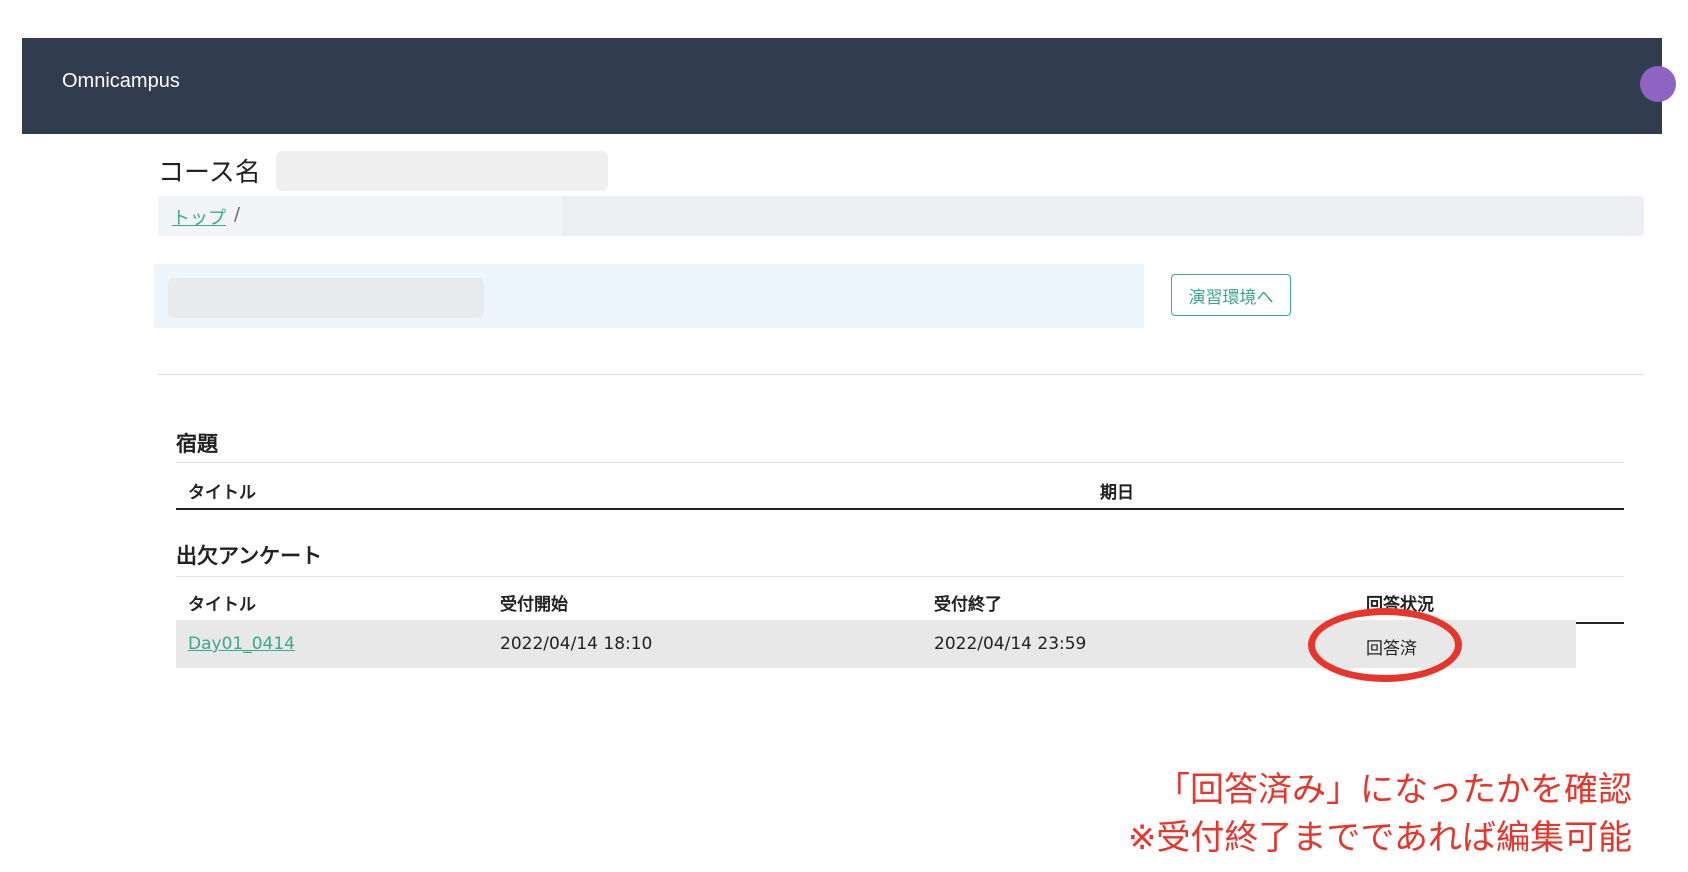 This screenshot has height=872, width=1688. What do you see at coordinates (222, 493) in the screenshot?
I see `homework-col-title: タイトル` at bounding box center [222, 493].